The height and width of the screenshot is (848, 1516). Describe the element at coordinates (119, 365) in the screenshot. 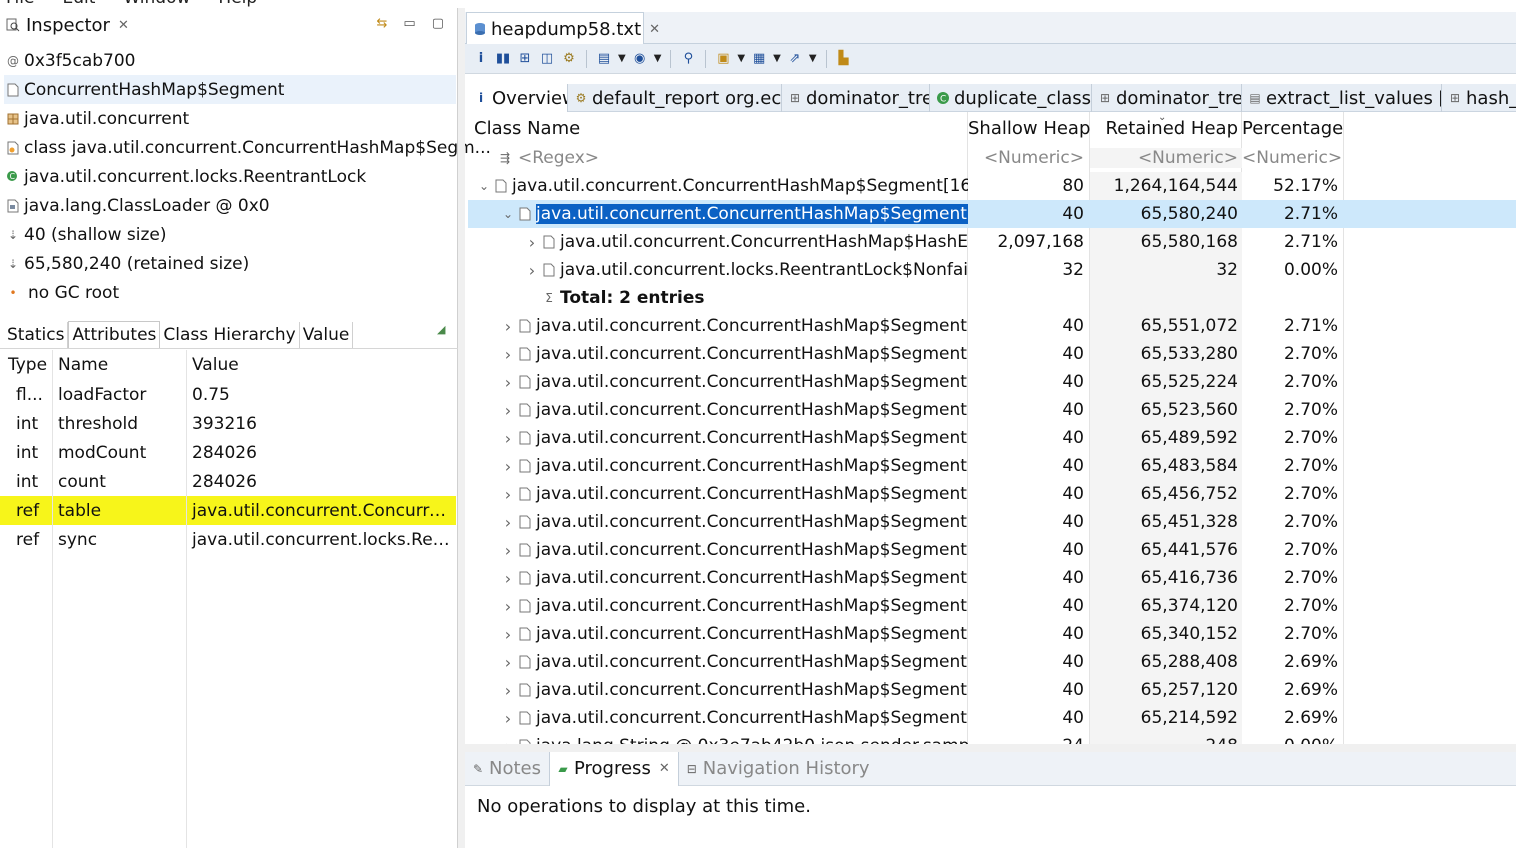

I see `column-name: Name` at that location.